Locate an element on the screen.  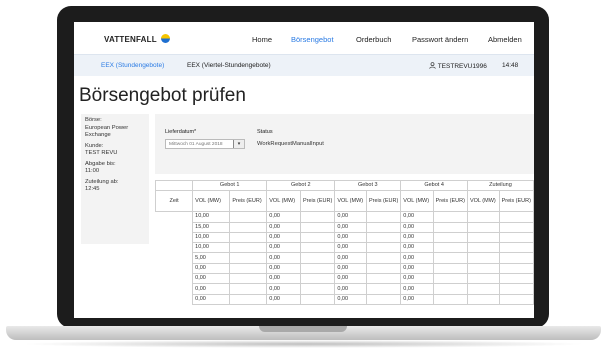
laptop-shadow is located at coordinates (303, 344).